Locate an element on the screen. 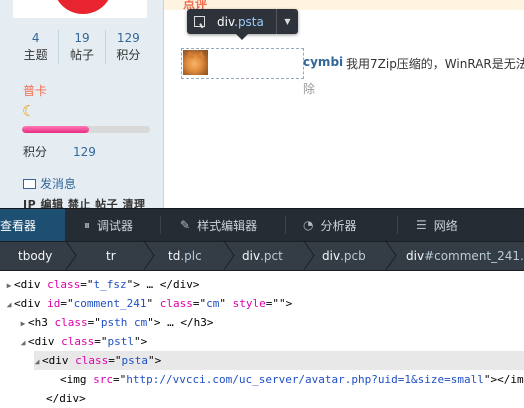  tab-profiler-label: 分析器 is located at coordinates (338, 225).